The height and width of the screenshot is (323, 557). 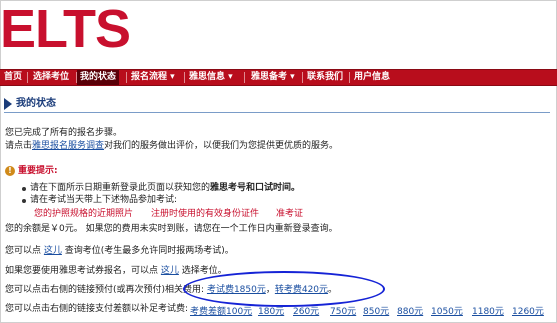 I want to click on supplement-text: 您可以点击右侧的链接支付差额以补足考试费:, so click(x=97, y=309).